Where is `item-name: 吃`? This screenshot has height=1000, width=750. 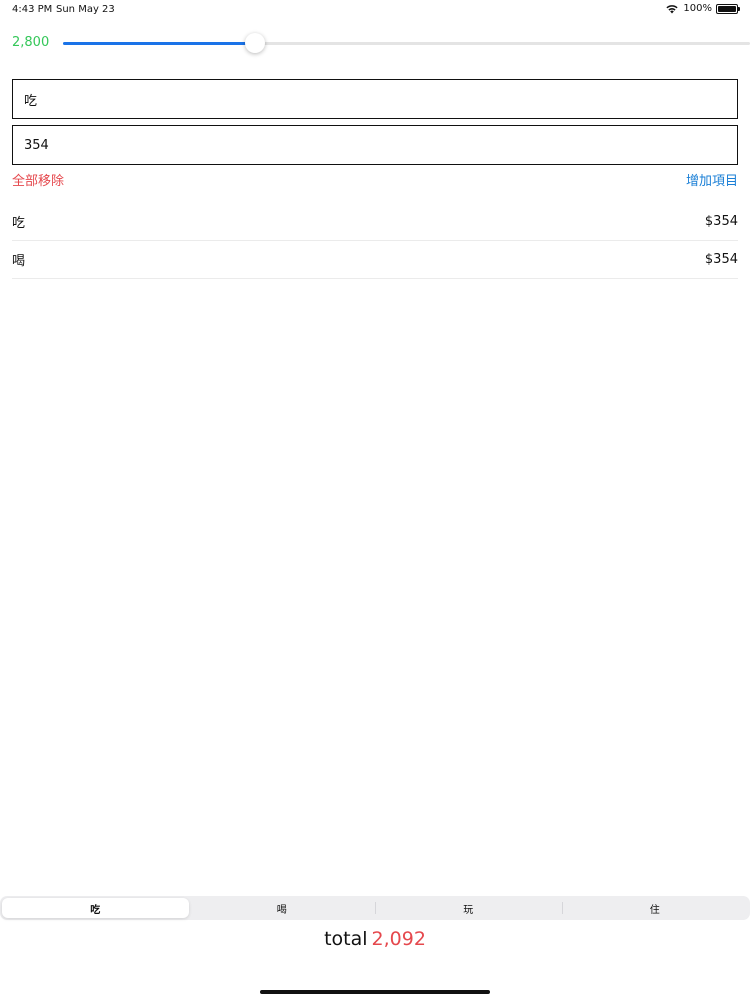 item-name: 吃 is located at coordinates (19, 223).